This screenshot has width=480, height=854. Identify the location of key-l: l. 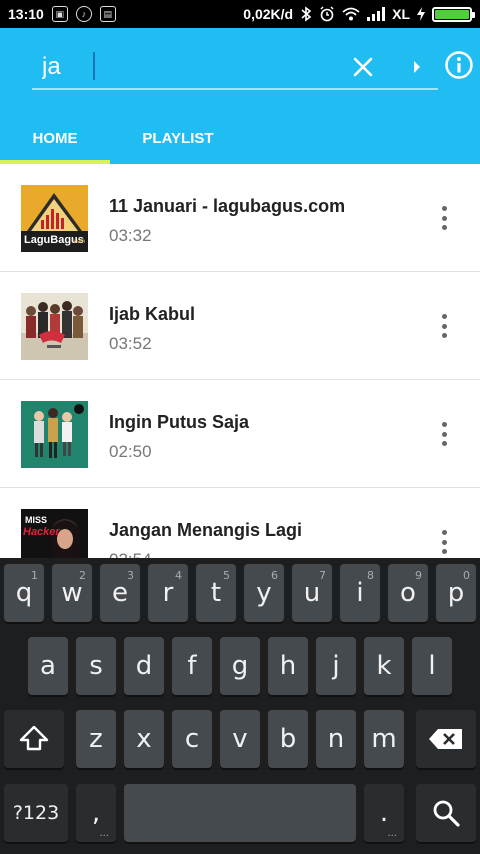
(432, 666).